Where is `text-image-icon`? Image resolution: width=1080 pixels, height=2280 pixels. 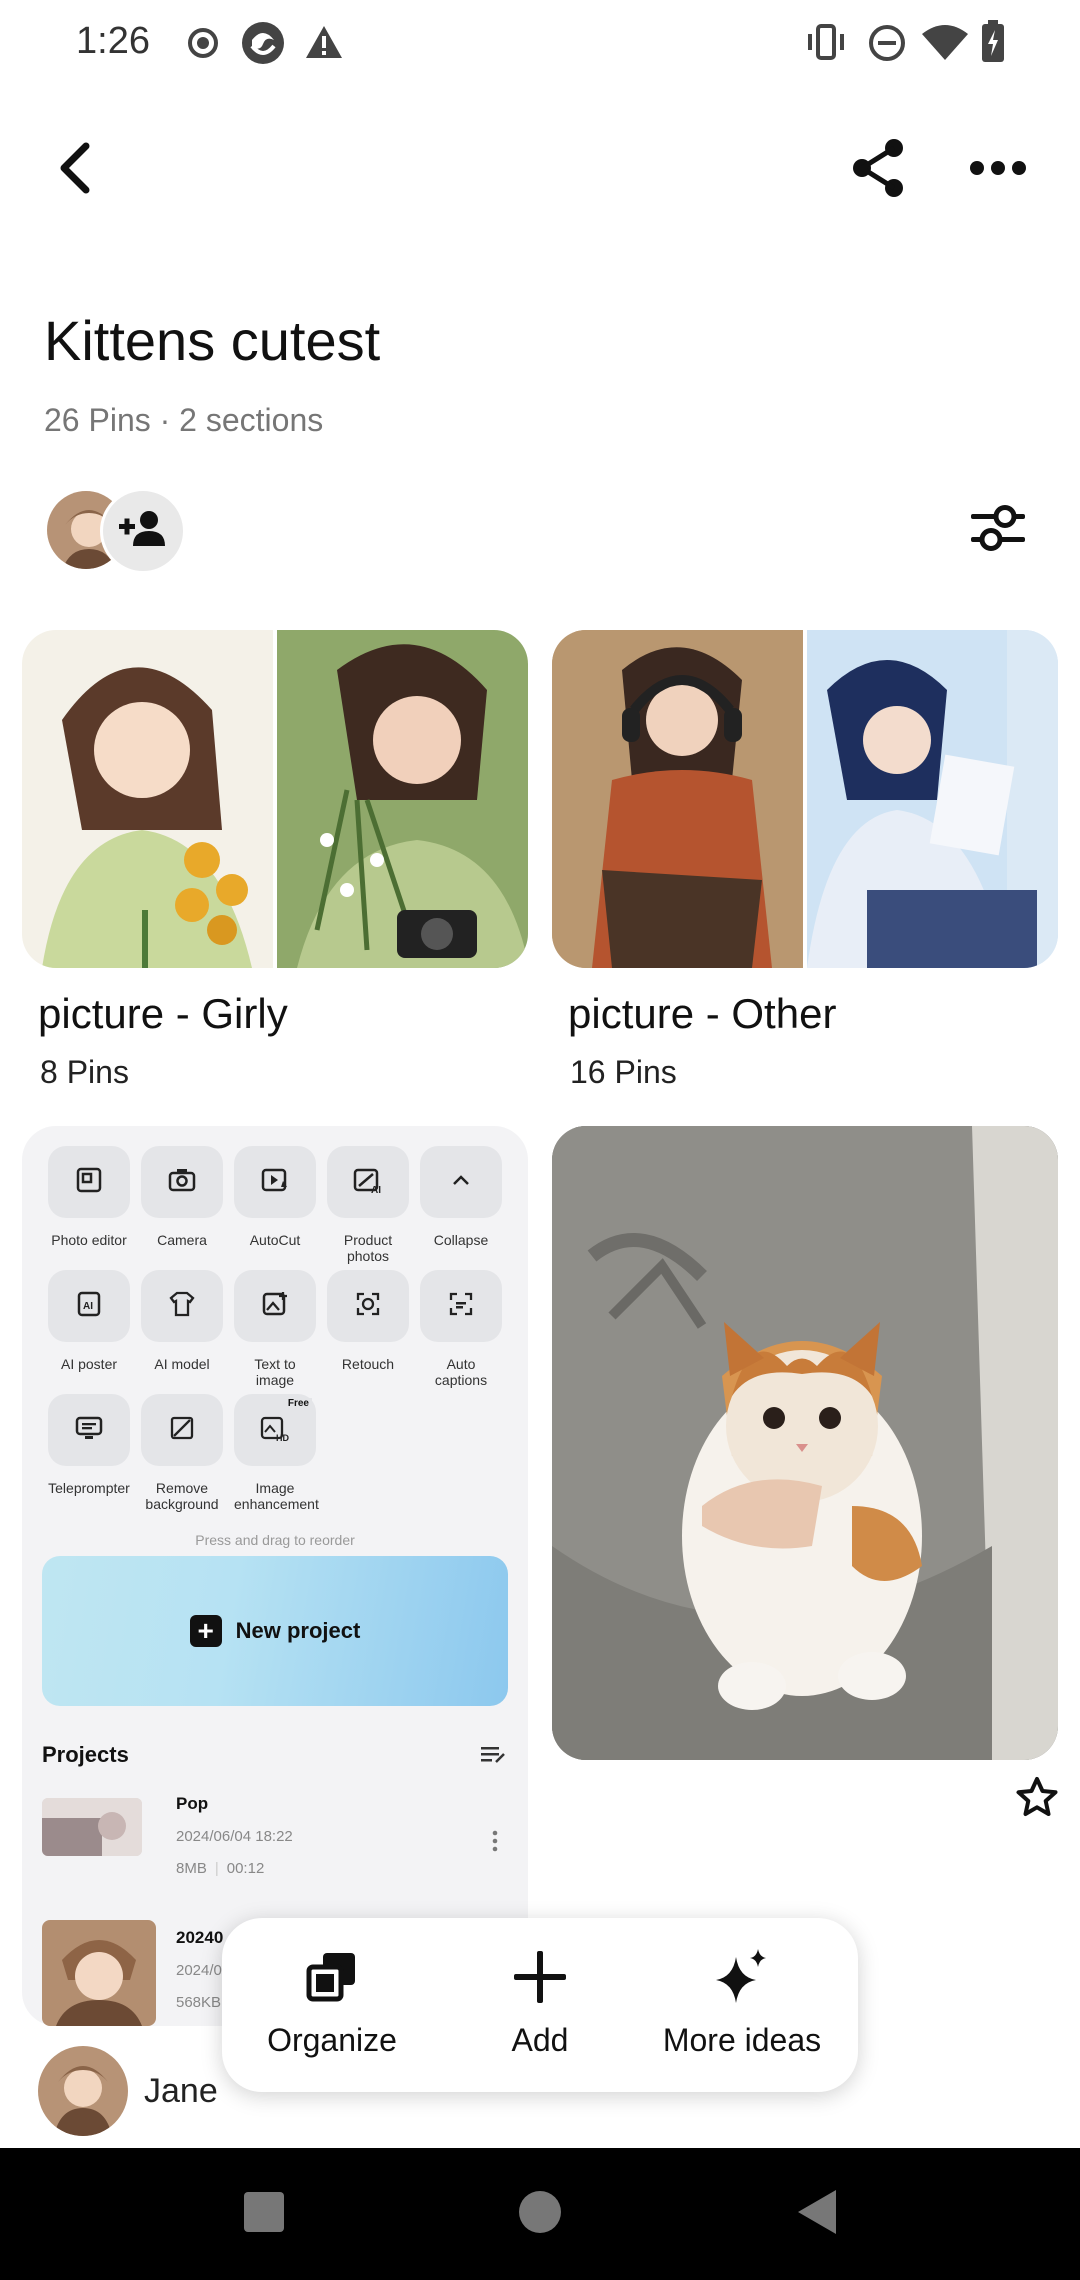
text-image-icon is located at coordinates (275, 1306).